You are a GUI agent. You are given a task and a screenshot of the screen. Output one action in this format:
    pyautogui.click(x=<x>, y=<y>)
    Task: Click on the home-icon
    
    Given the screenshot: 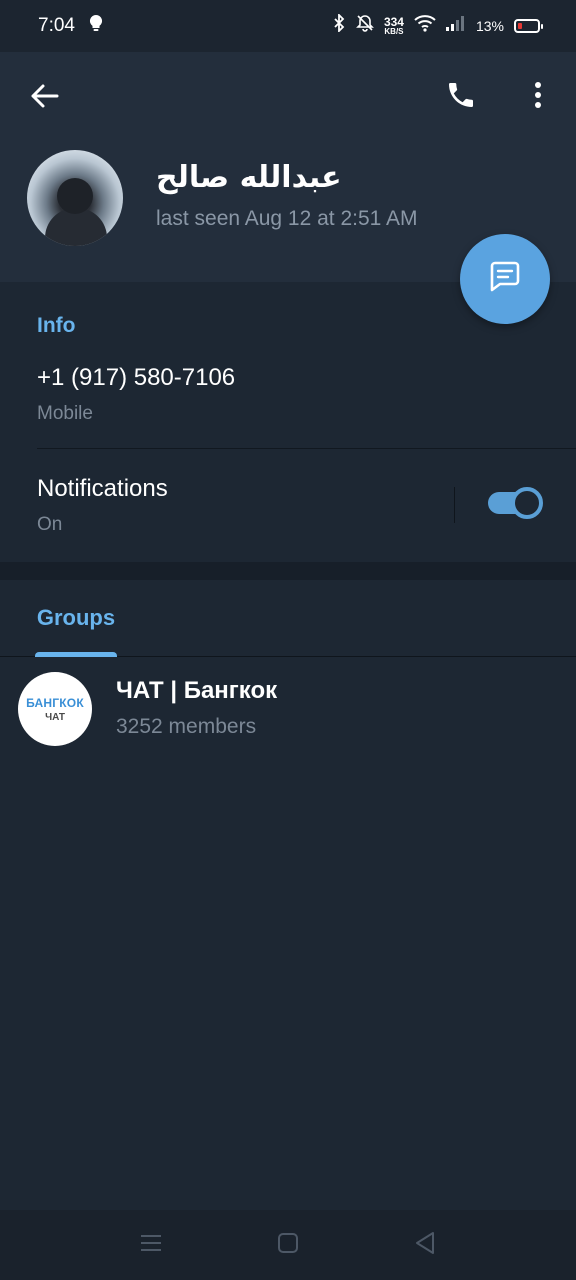 What is the action you would take?
    pyautogui.click(x=288, y=1245)
    